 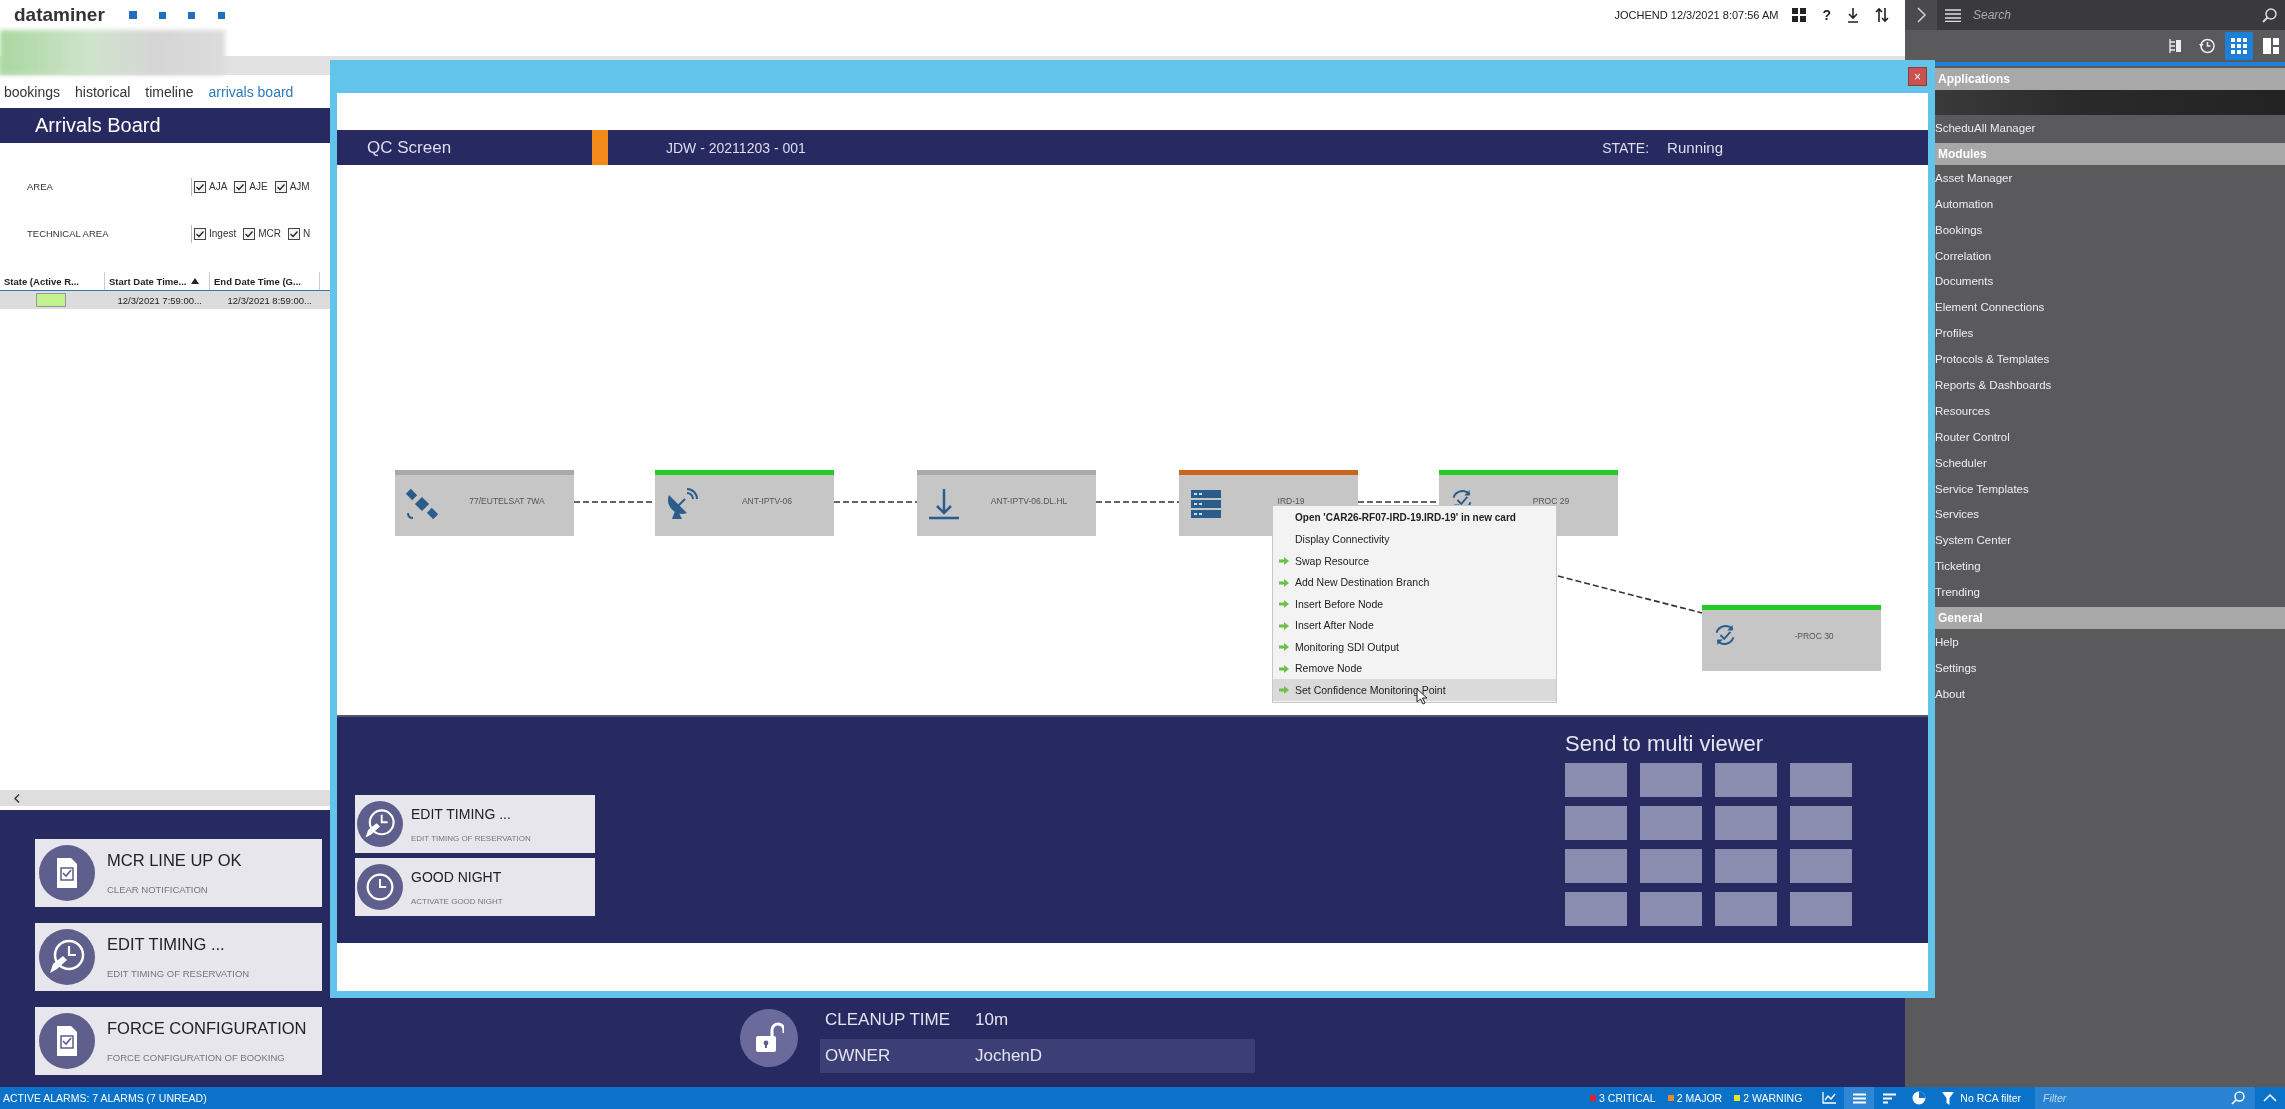 I want to click on menu-item: System Center, so click(x=2110, y=540).